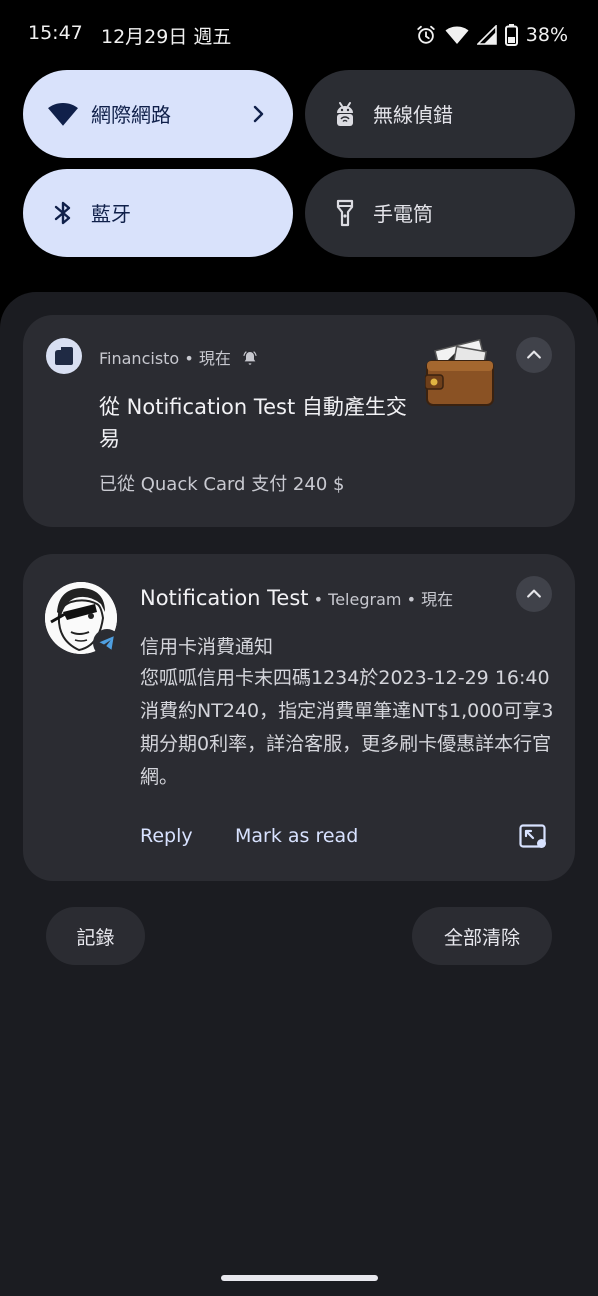 Image resolution: width=598 pixels, height=1296 pixels. I want to click on history-button: 記錄, so click(95, 936).